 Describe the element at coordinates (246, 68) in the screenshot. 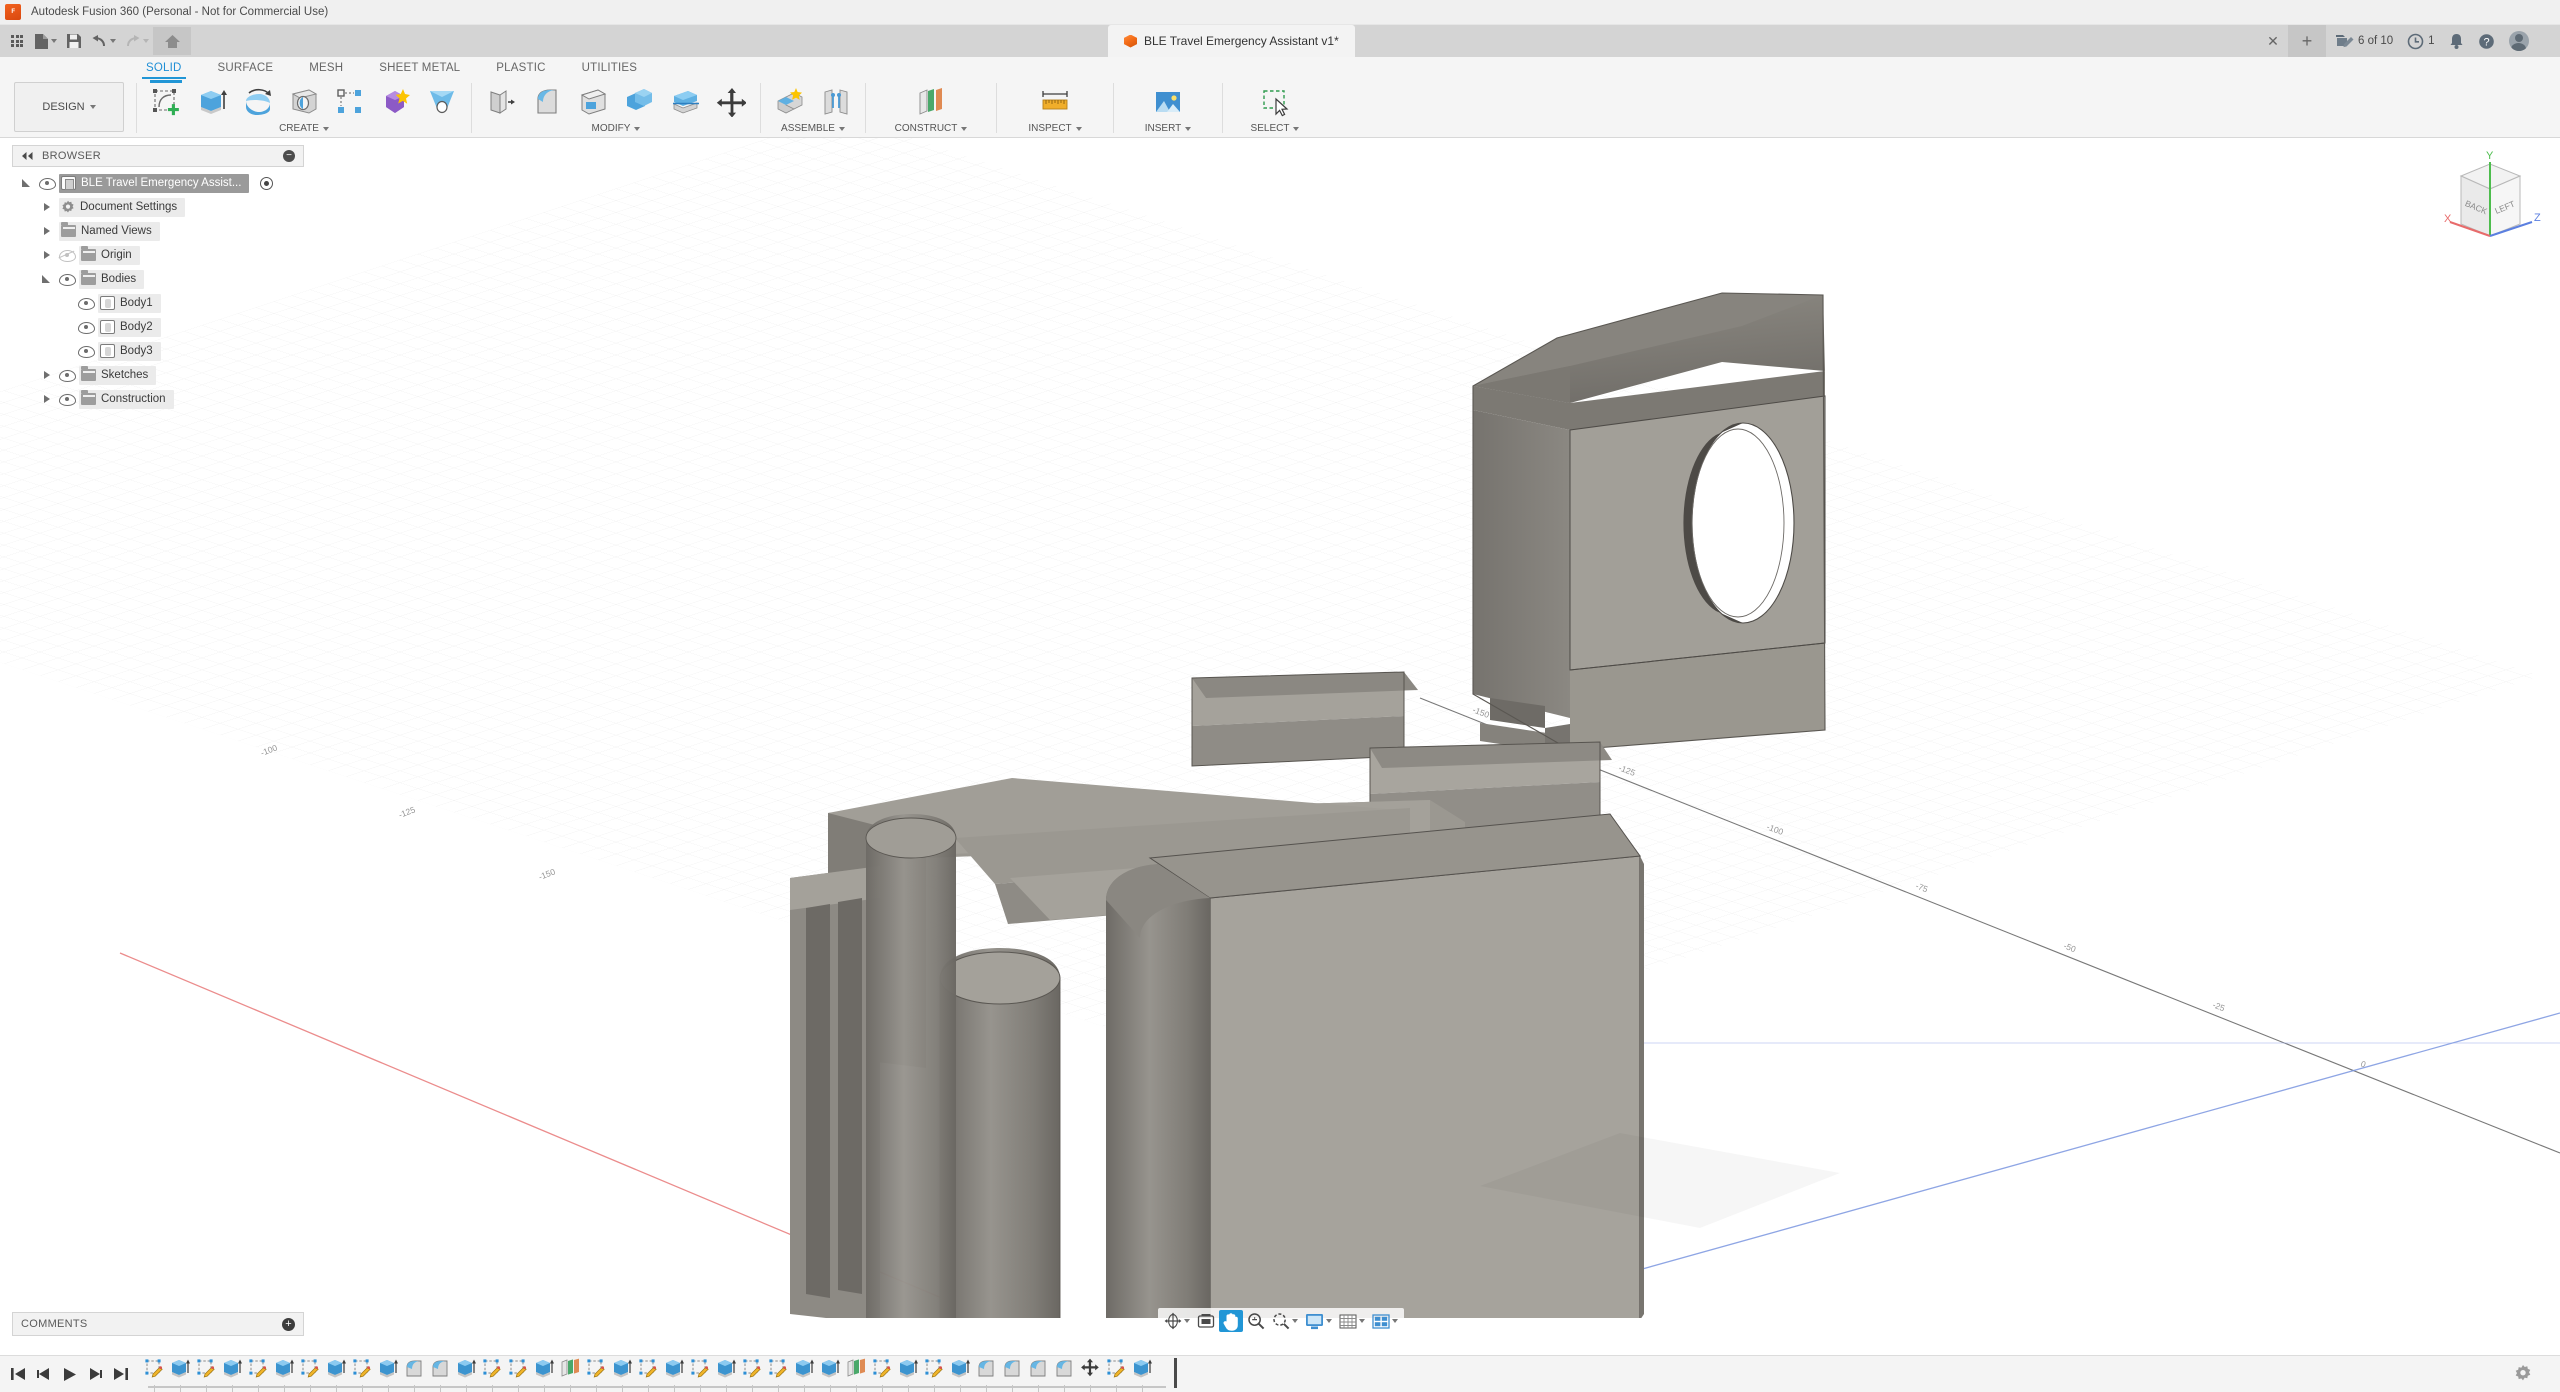

I see `ribbon-tab-surface: SURFACE` at that location.